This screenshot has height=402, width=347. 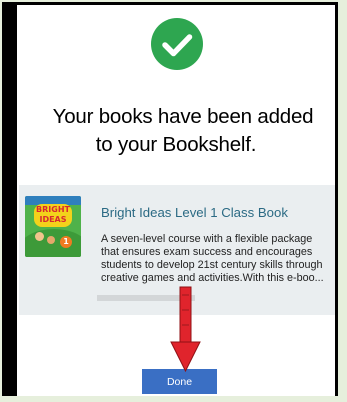 I want to click on done-button: Done, so click(x=179, y=381).